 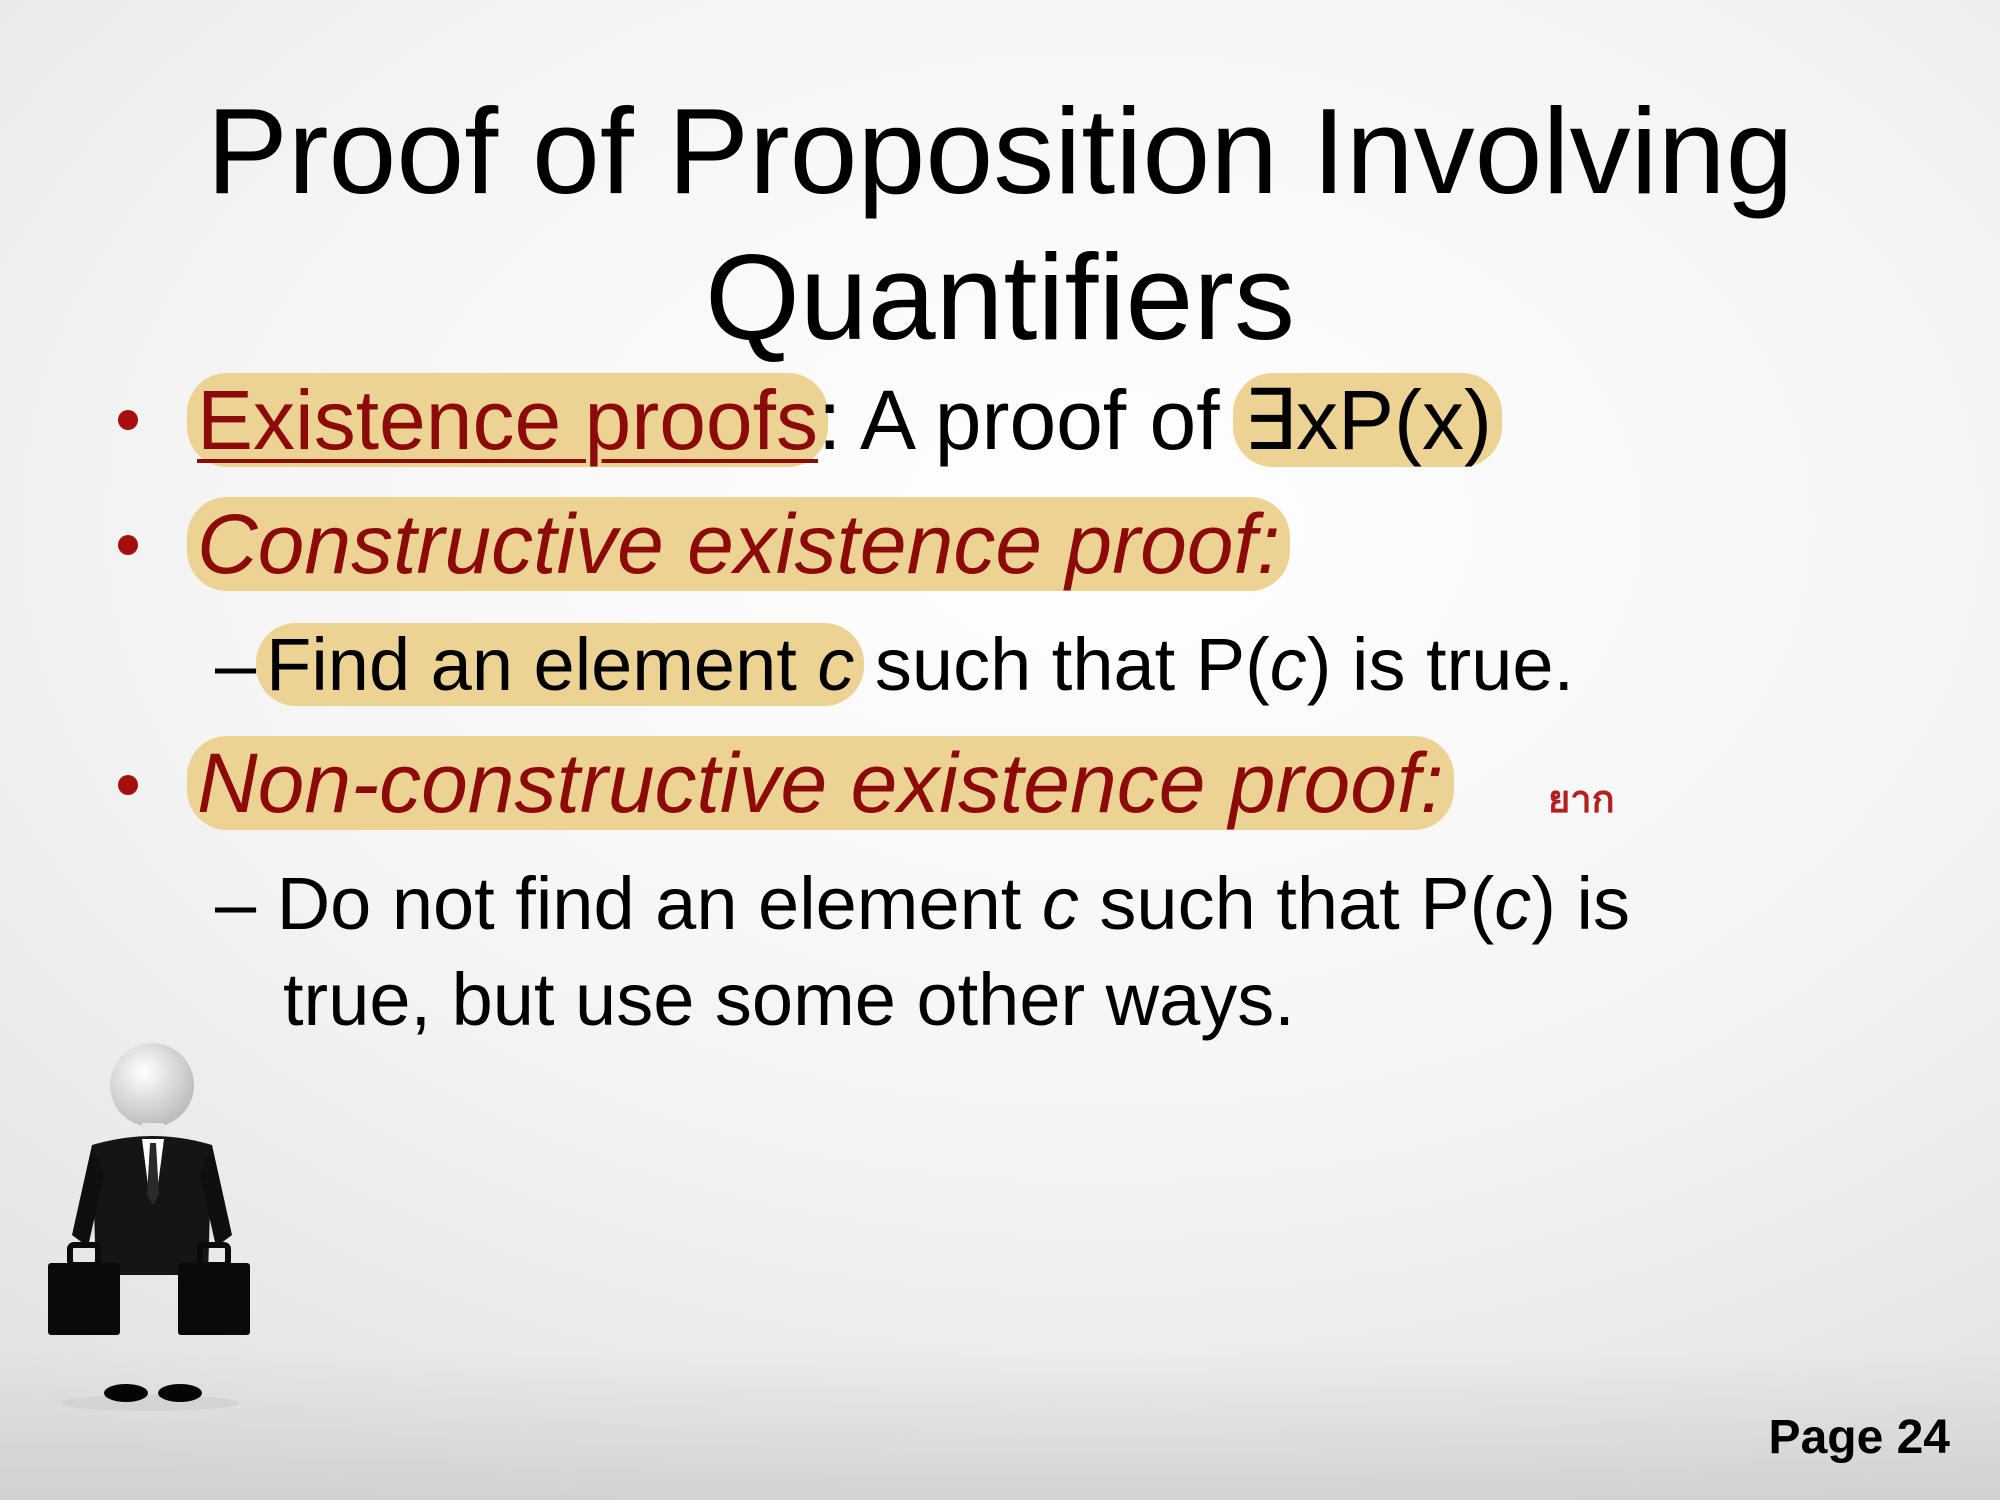 I want to click on do-not-find-text: Do not find an element, so click(x=659, y=903).